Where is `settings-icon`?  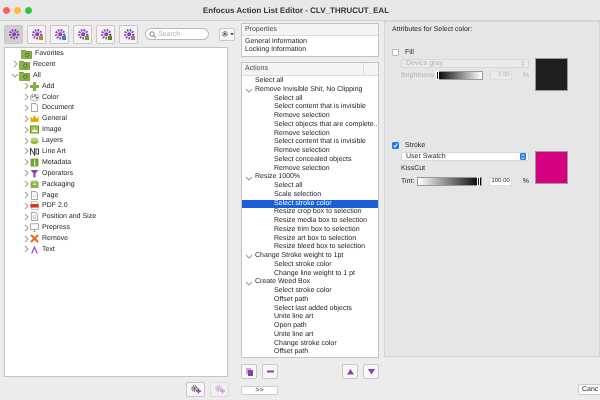 settings-icon is located at coordinates (224, 34).